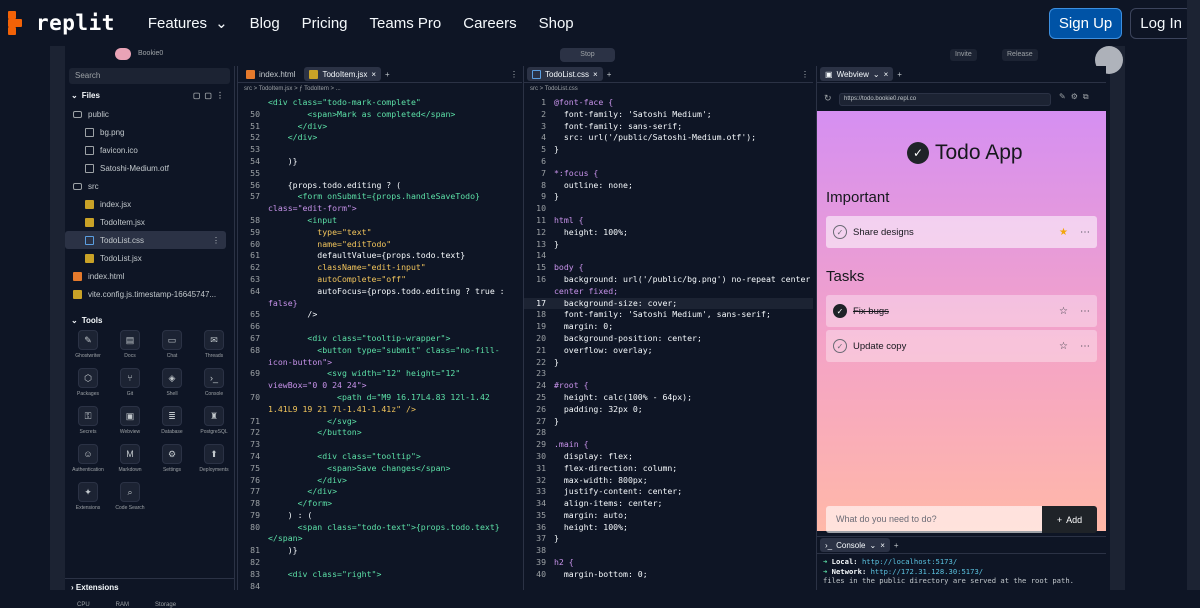  What do you see at coordinates (88, 424) in the screenshot?
I see `tool-secrets: ⚿ Secrets` at bounding box center [88, 424].